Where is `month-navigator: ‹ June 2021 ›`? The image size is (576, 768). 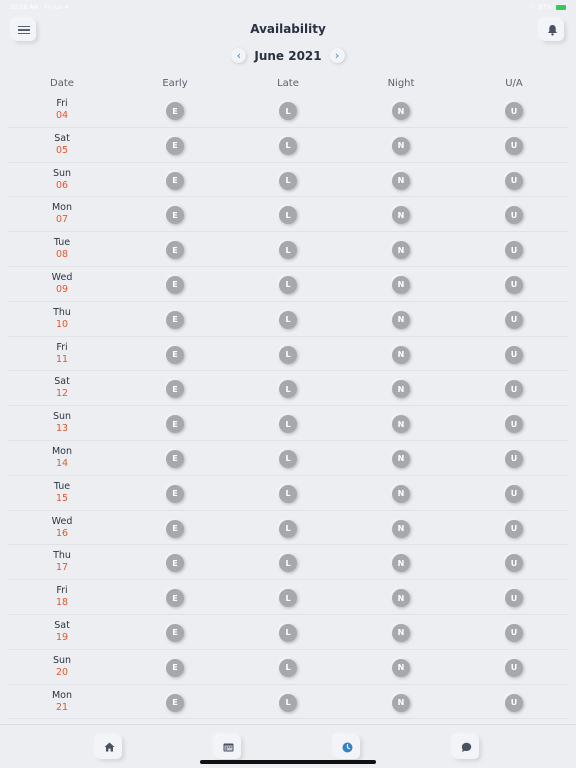 month-navigator: ‹ June 2021 › is located at coordinates (288, 55).